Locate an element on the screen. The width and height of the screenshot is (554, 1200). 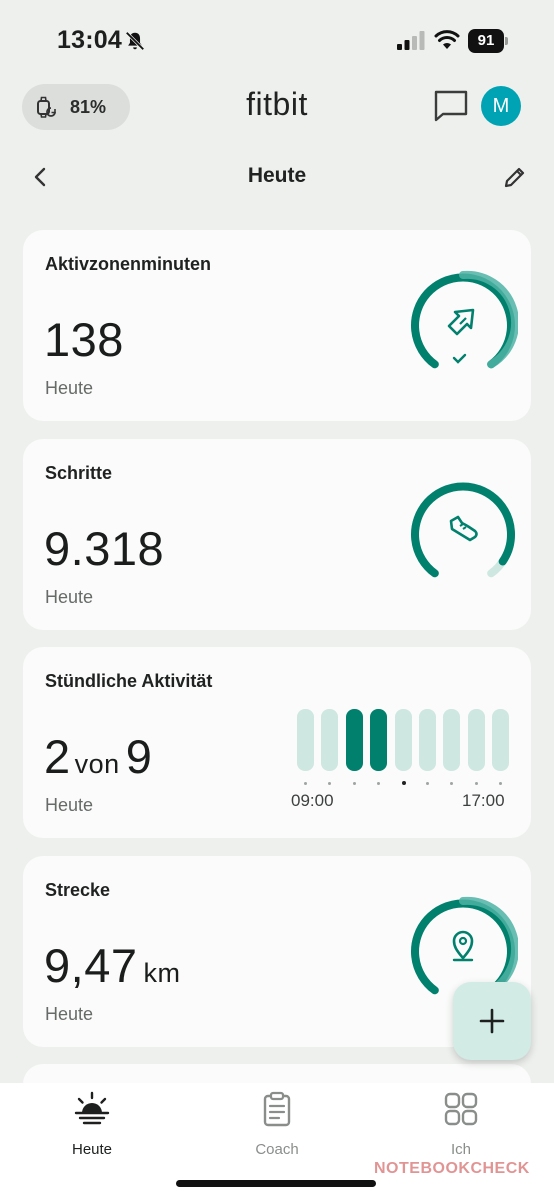
start-hour-label: 09:00 is located at coordinates (312, 800).